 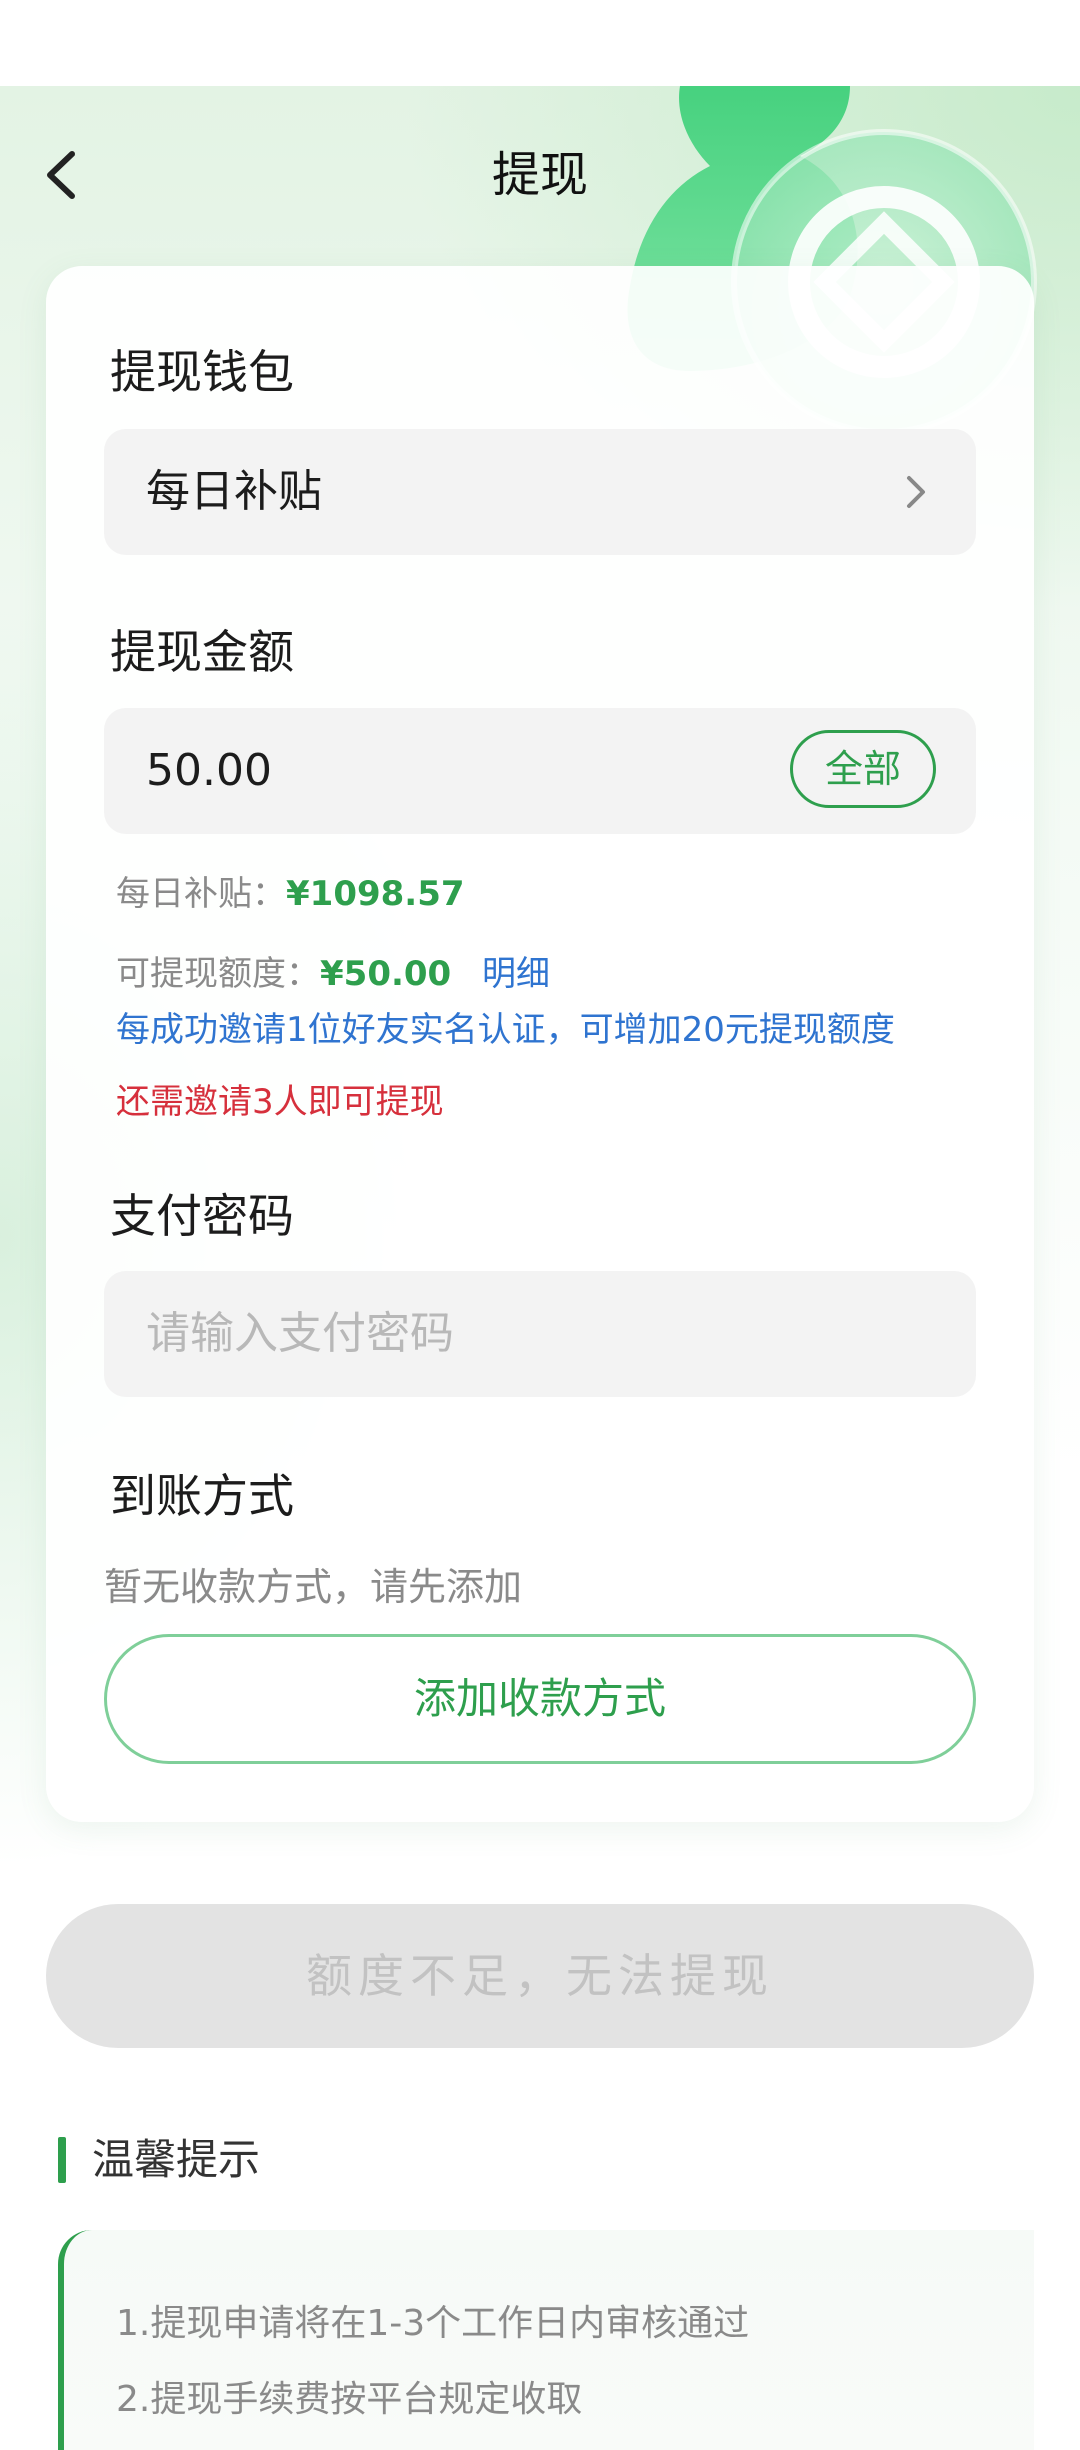 I want to click on tips-box: 1.提现申请将在1-3个工作日内审核通过 2.提现手续费按平台规定收取, so click(x=546, y=2340).